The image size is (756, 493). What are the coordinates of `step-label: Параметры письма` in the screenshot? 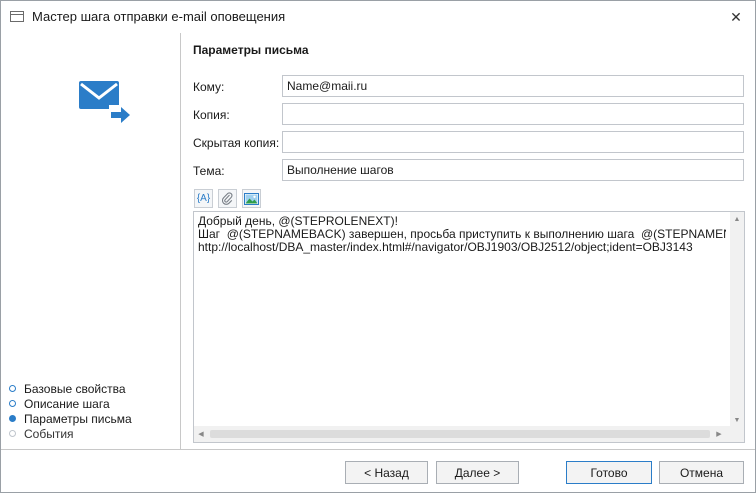 It's located at (78, 418).